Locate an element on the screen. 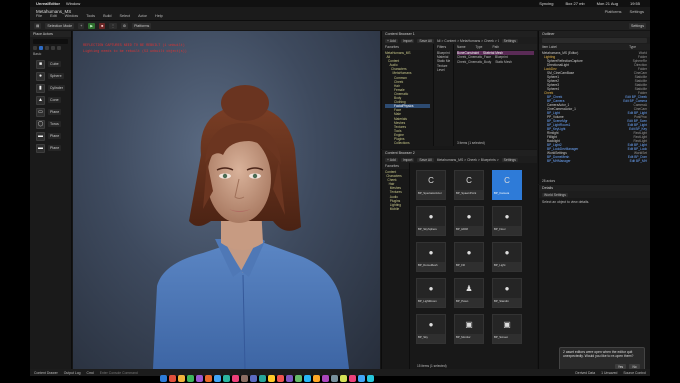 The height and width of the screenshot is (383, 680). console-input: Enter Console Command is located at coordinates (119, 373).